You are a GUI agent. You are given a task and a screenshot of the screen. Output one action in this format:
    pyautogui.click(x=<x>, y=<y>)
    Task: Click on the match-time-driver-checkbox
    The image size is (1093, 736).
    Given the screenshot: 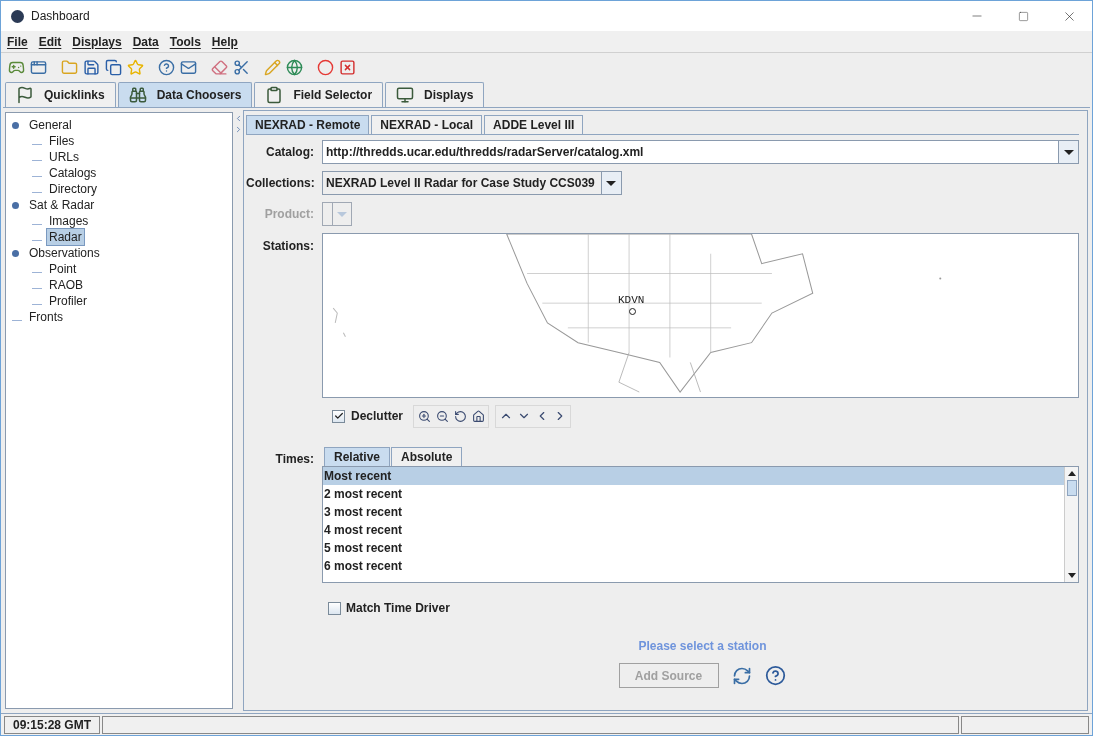 What is the action you would take?
    pyautogui.click(x=334, y=608)
    